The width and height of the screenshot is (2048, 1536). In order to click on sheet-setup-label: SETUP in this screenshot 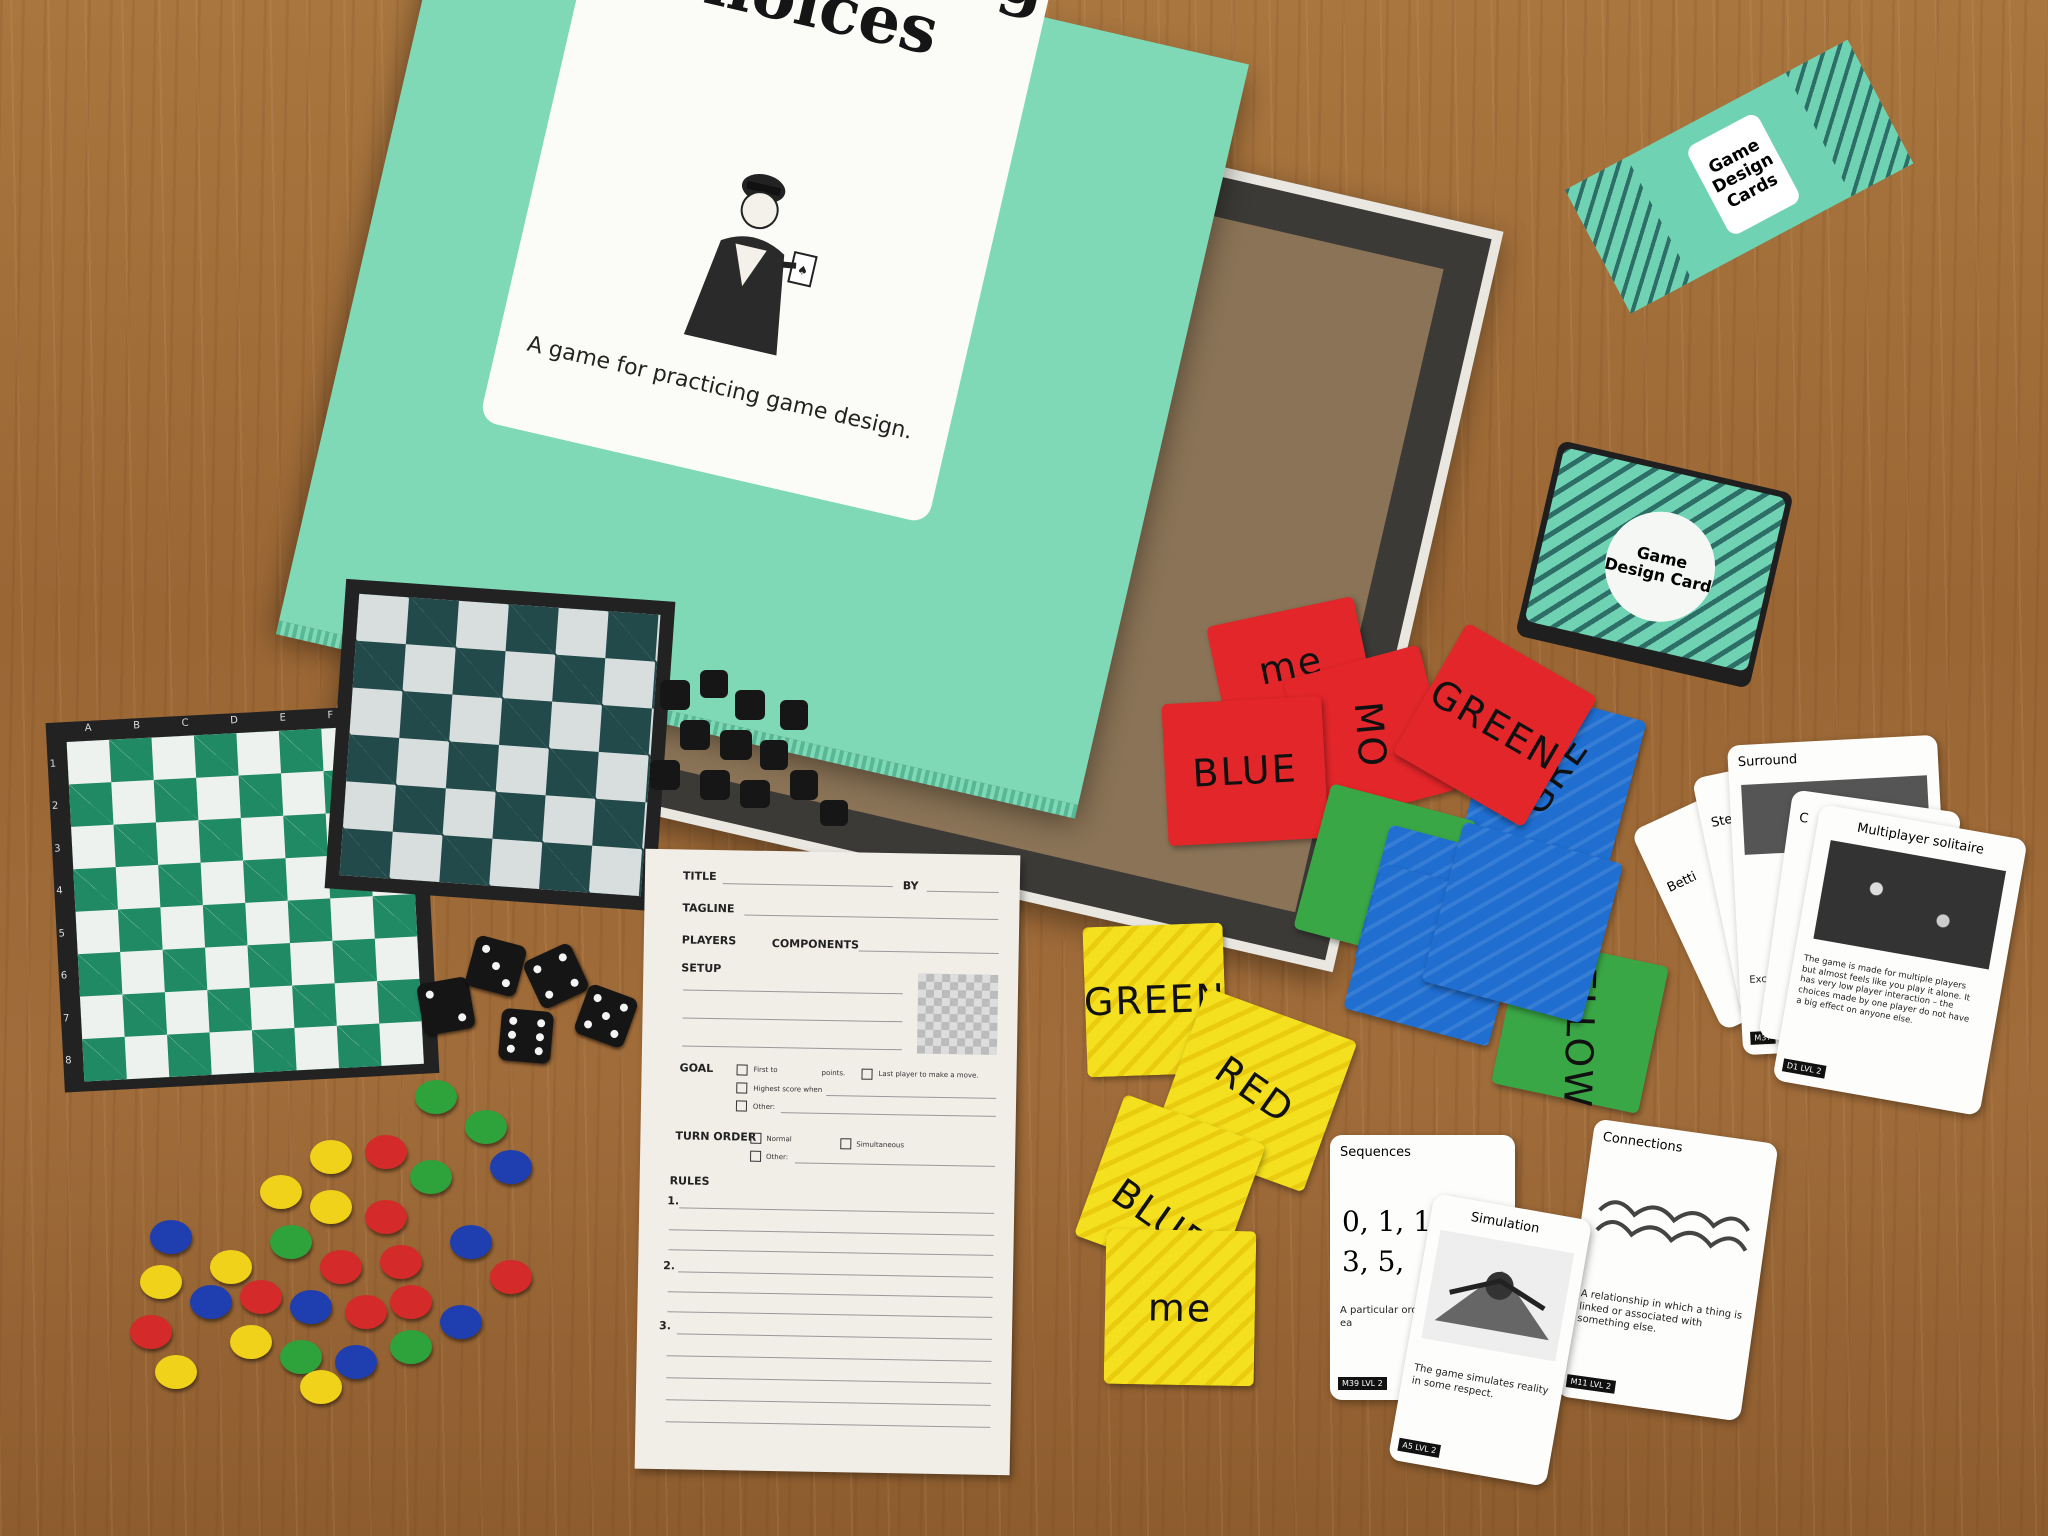, I will do `click(701, 968)`.